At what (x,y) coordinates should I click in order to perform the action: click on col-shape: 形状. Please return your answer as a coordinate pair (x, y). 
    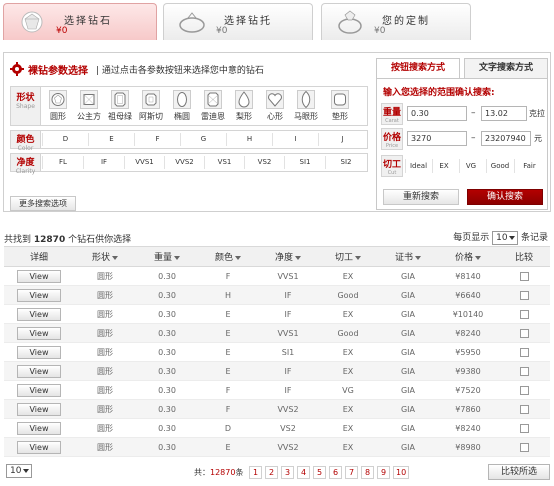
    Looking at the image, I should click on (105, 256).